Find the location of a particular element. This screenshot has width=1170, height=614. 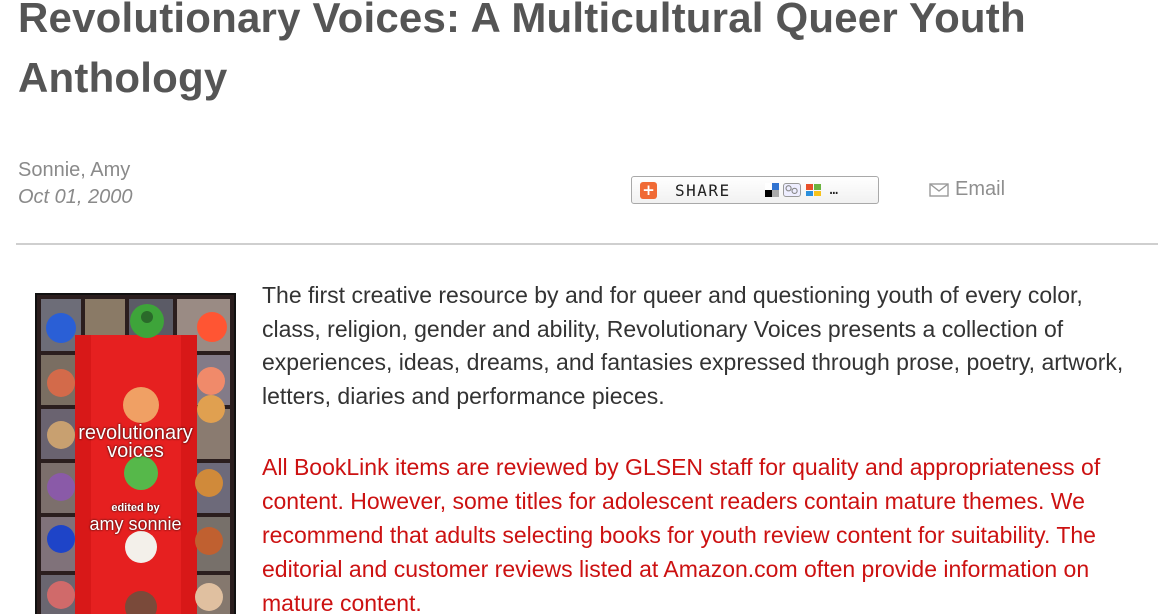

publish-date: Oct 01, 2000 is located at coordinates (75, 197).